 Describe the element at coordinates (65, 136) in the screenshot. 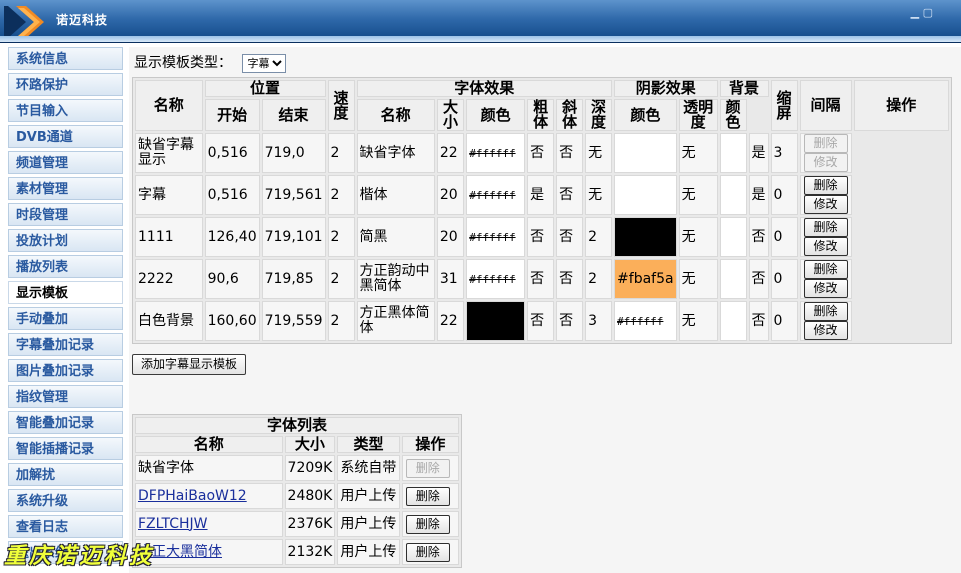

I see `sidebar-item: DVB通道` at that location.